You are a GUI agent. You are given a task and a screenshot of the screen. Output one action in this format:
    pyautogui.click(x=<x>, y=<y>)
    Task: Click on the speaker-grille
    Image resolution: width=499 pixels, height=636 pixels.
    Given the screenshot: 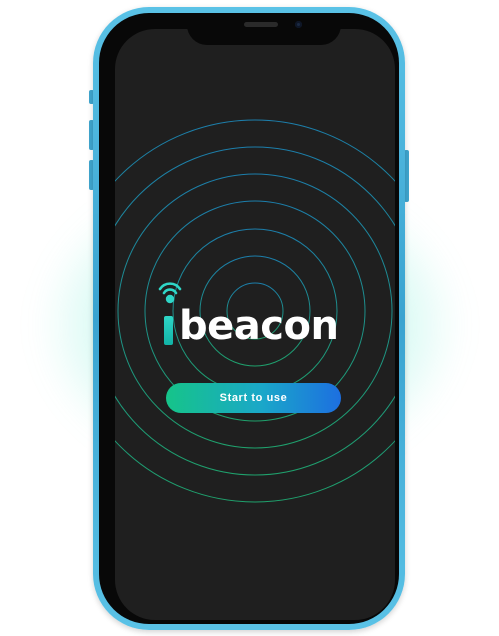 What is the action you would take?
    pyautogui.click(x=261, y=24)
    